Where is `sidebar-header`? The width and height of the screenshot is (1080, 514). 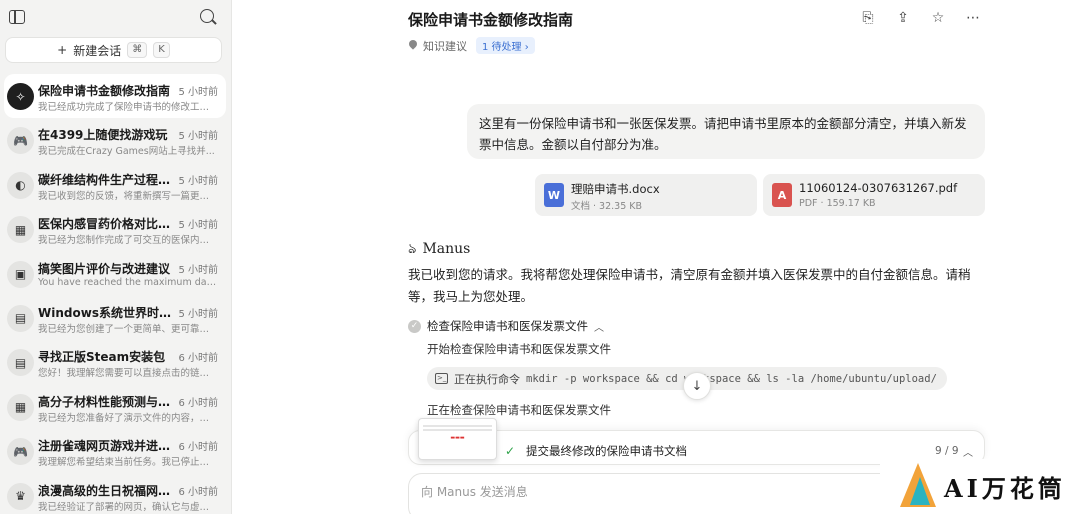 sidebar-header is located at coordinates (115, 18).